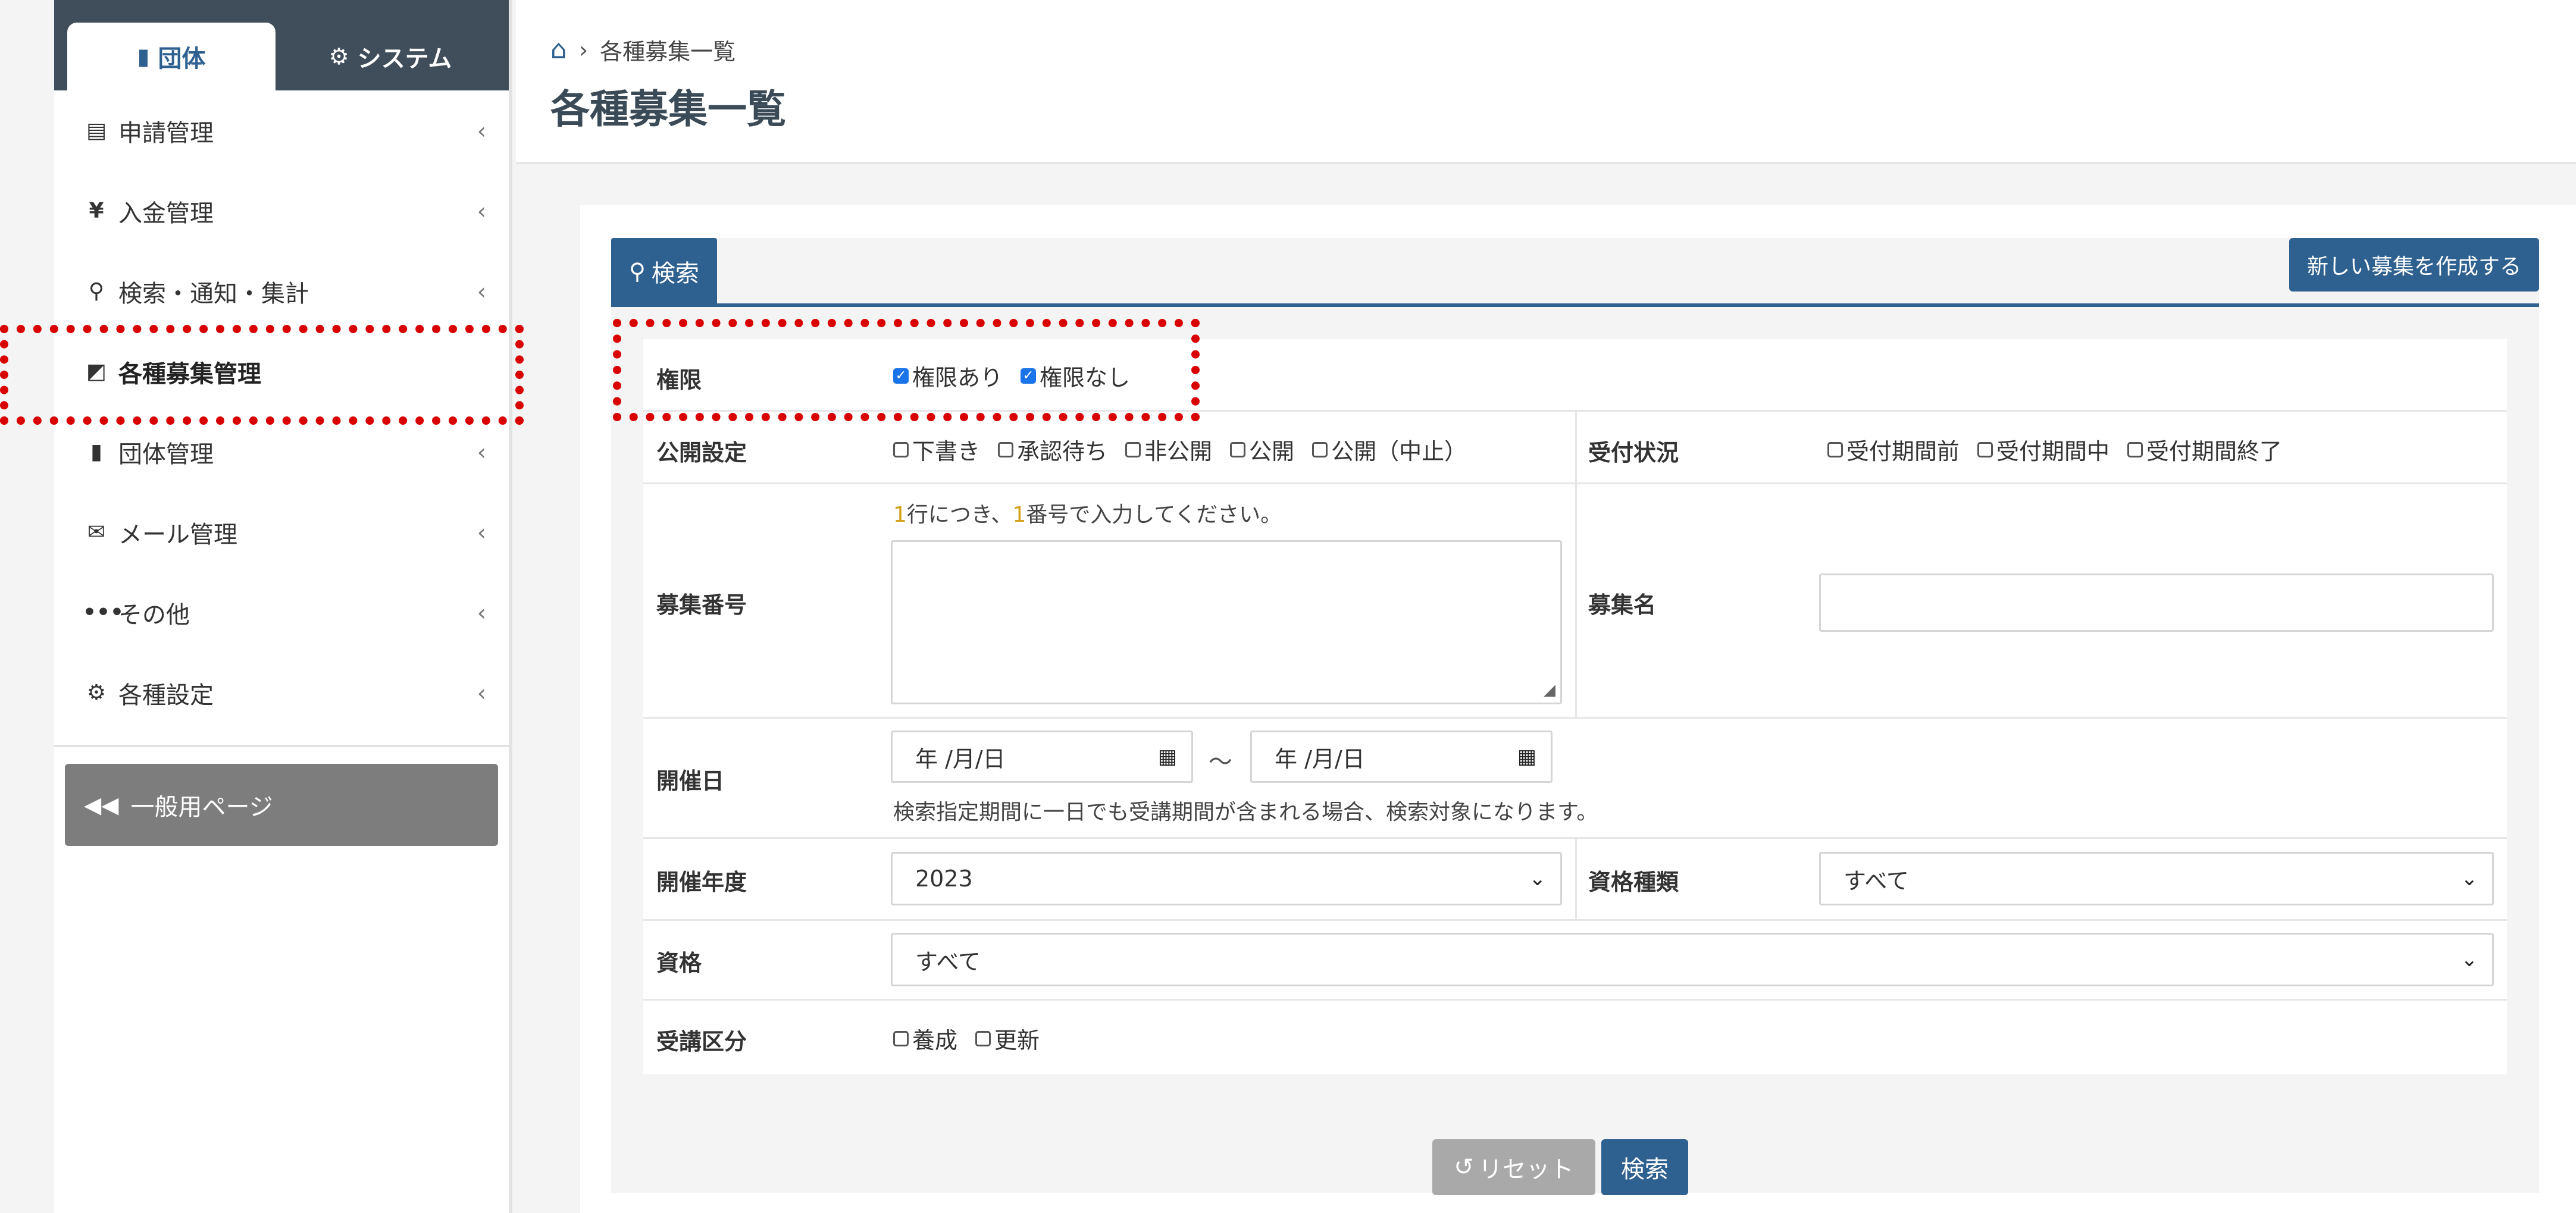 The height and width of the screenshot is (1213, 2576). What do you see at coordinates (664, 271) in the screenshot?
I see `tab-search: ⚲ 検索` at bounding box center [664, 271].